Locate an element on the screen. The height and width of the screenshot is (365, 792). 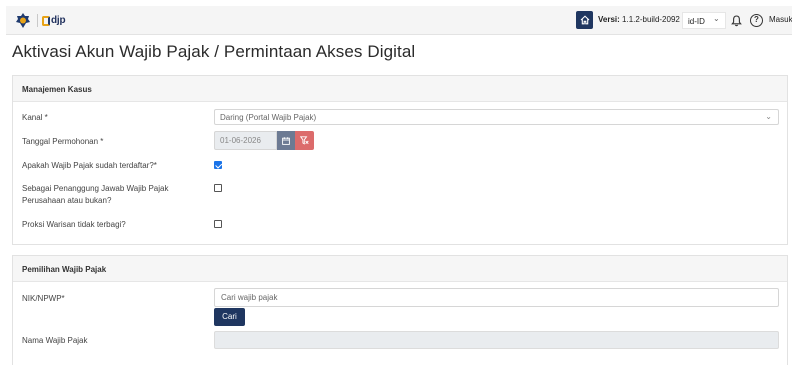
request-date-input: 01-06-2026 is located at coordinates (245, 140).